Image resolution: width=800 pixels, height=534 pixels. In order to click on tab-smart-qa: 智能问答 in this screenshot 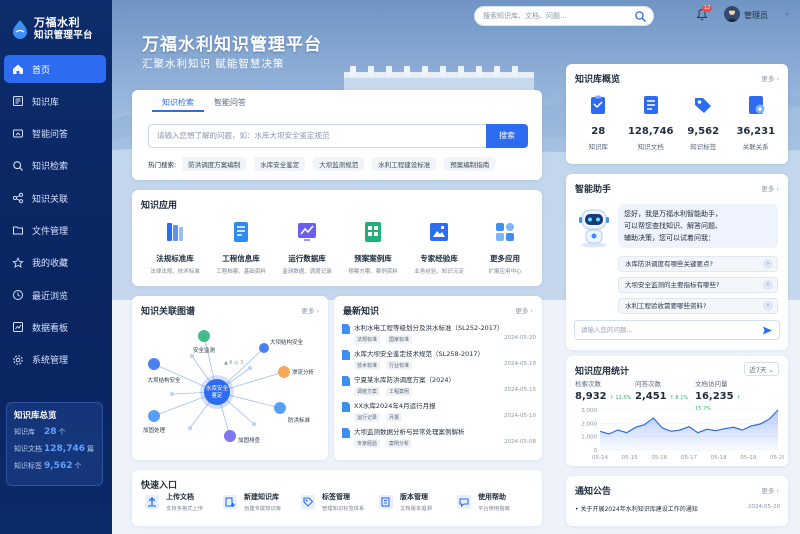, I will do `click(230, 103)`.